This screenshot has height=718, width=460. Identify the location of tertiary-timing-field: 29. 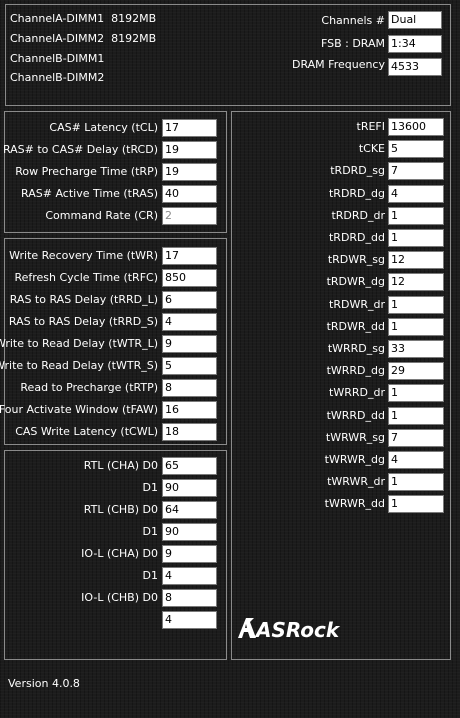
(416, 371).